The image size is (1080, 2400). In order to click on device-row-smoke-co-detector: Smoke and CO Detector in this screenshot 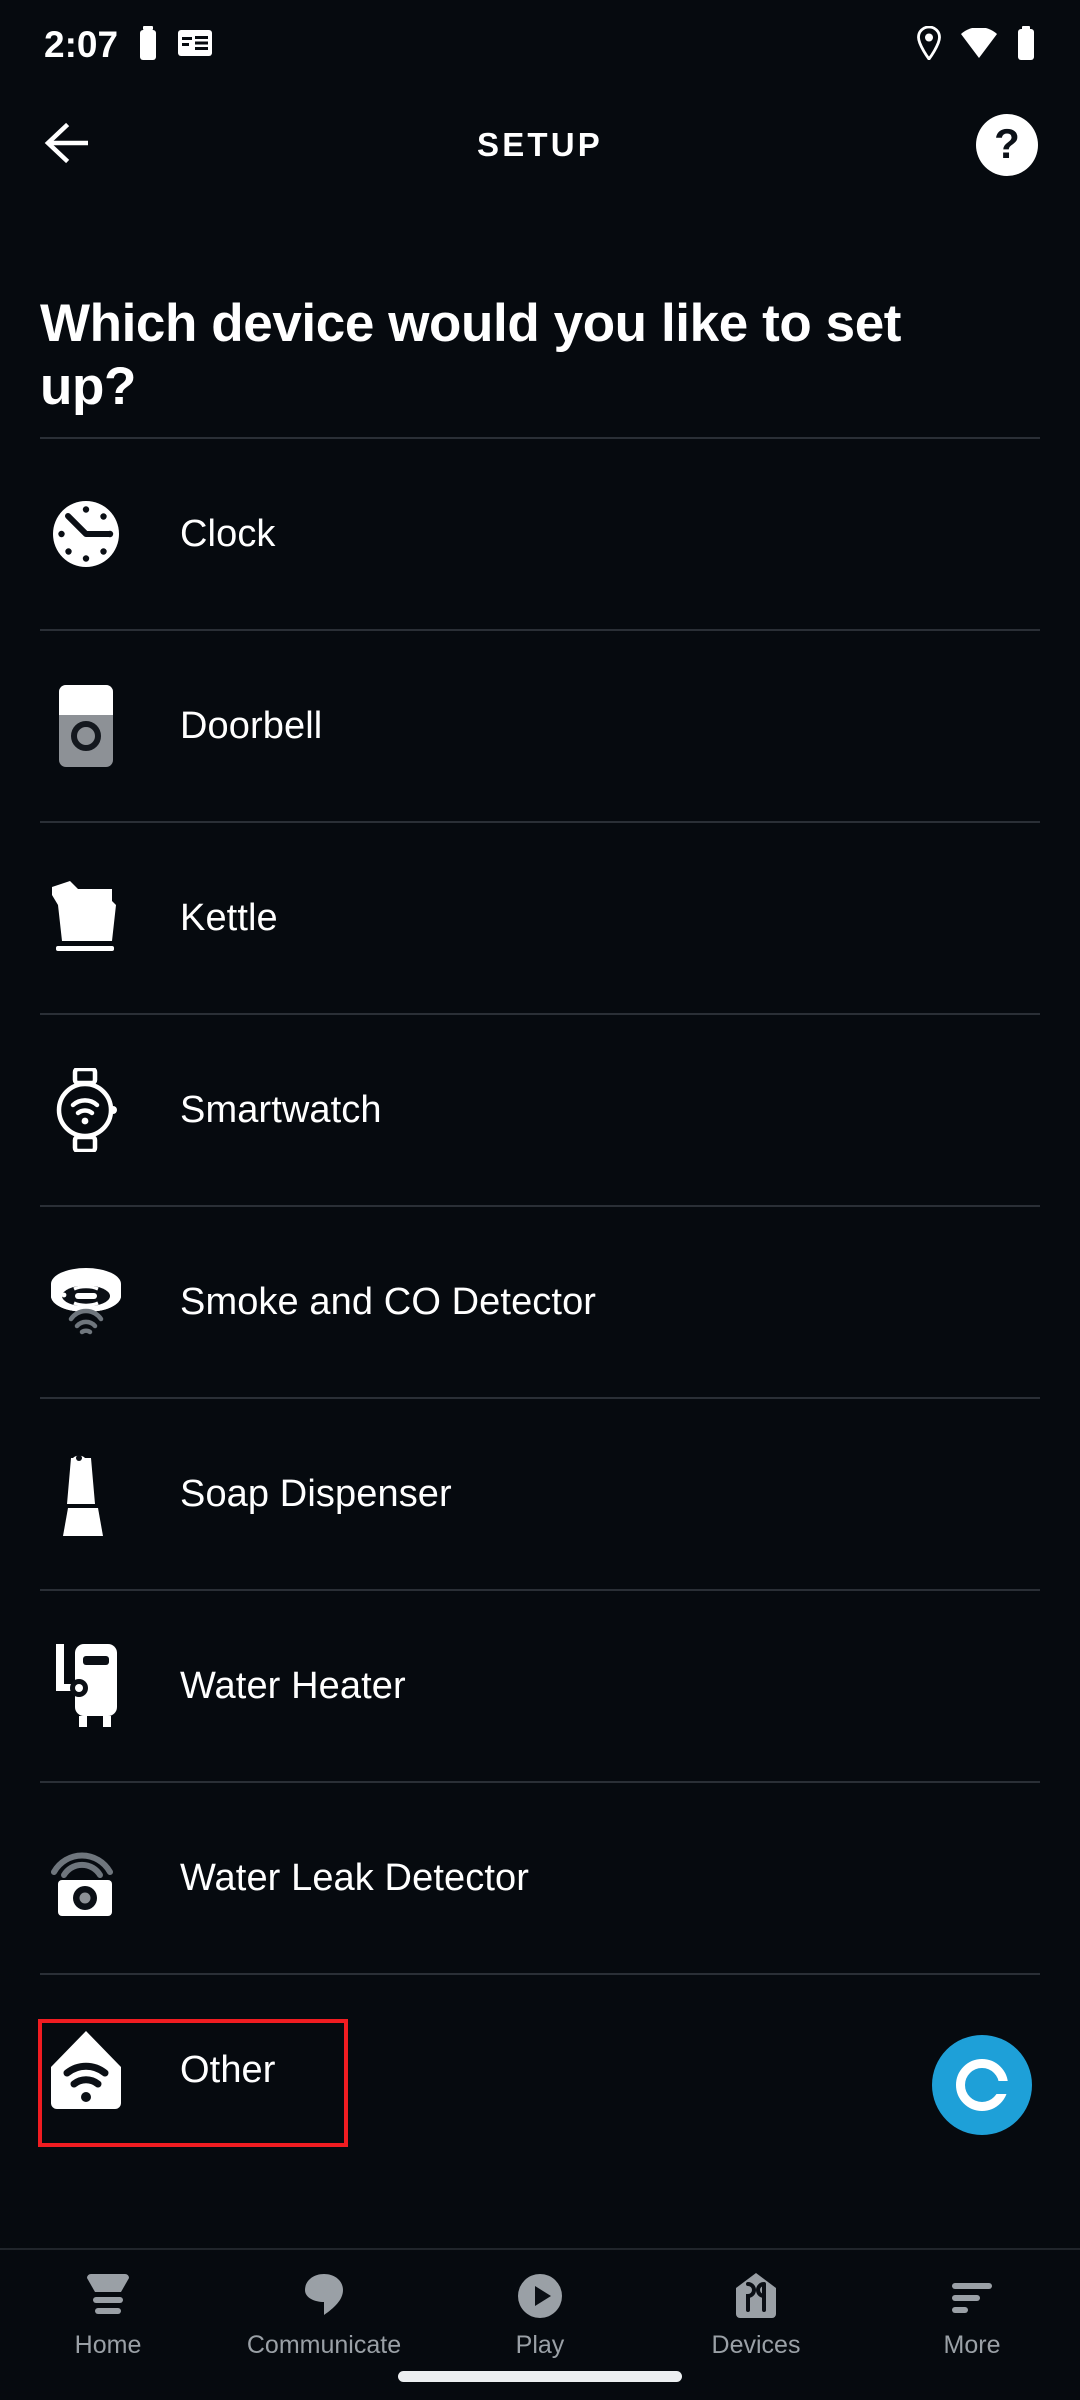, I will do `click(540, 1301)`.